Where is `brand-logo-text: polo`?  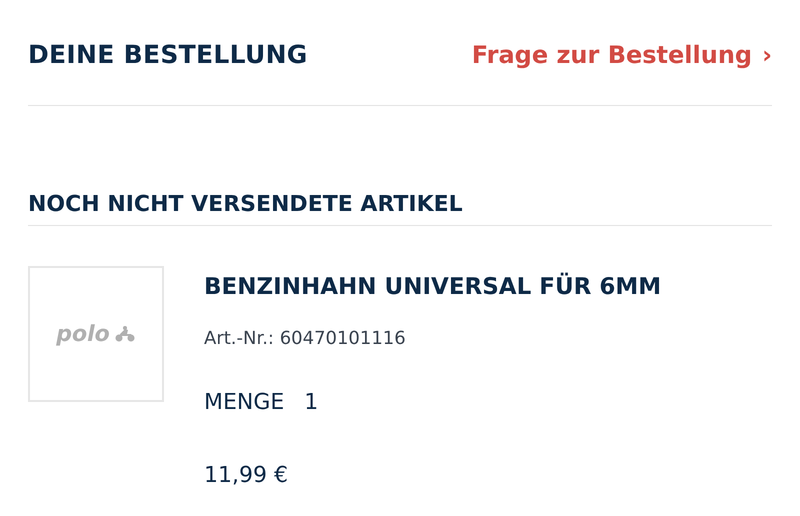
brand-logo-text: polo is located at coordinates (83, 334).